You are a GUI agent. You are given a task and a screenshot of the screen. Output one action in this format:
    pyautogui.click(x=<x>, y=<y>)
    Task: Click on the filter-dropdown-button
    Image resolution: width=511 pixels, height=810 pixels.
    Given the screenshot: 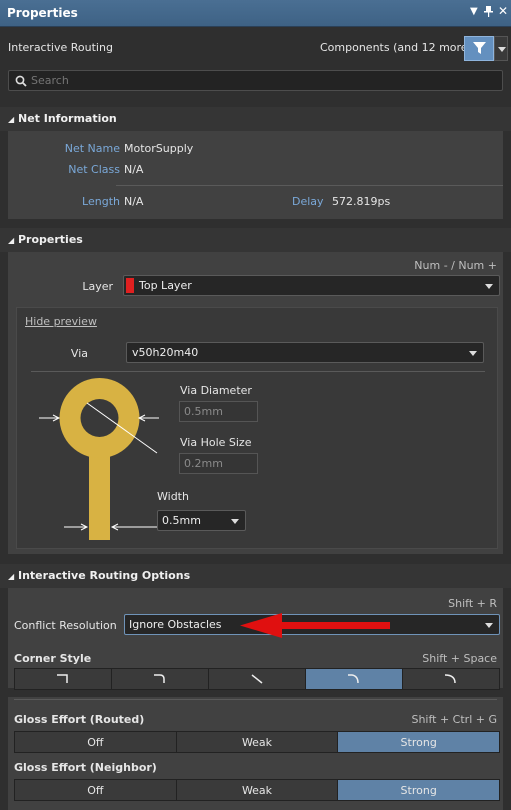 What is the action you would take?
    pyautogui.click(x=501, y=48)
    